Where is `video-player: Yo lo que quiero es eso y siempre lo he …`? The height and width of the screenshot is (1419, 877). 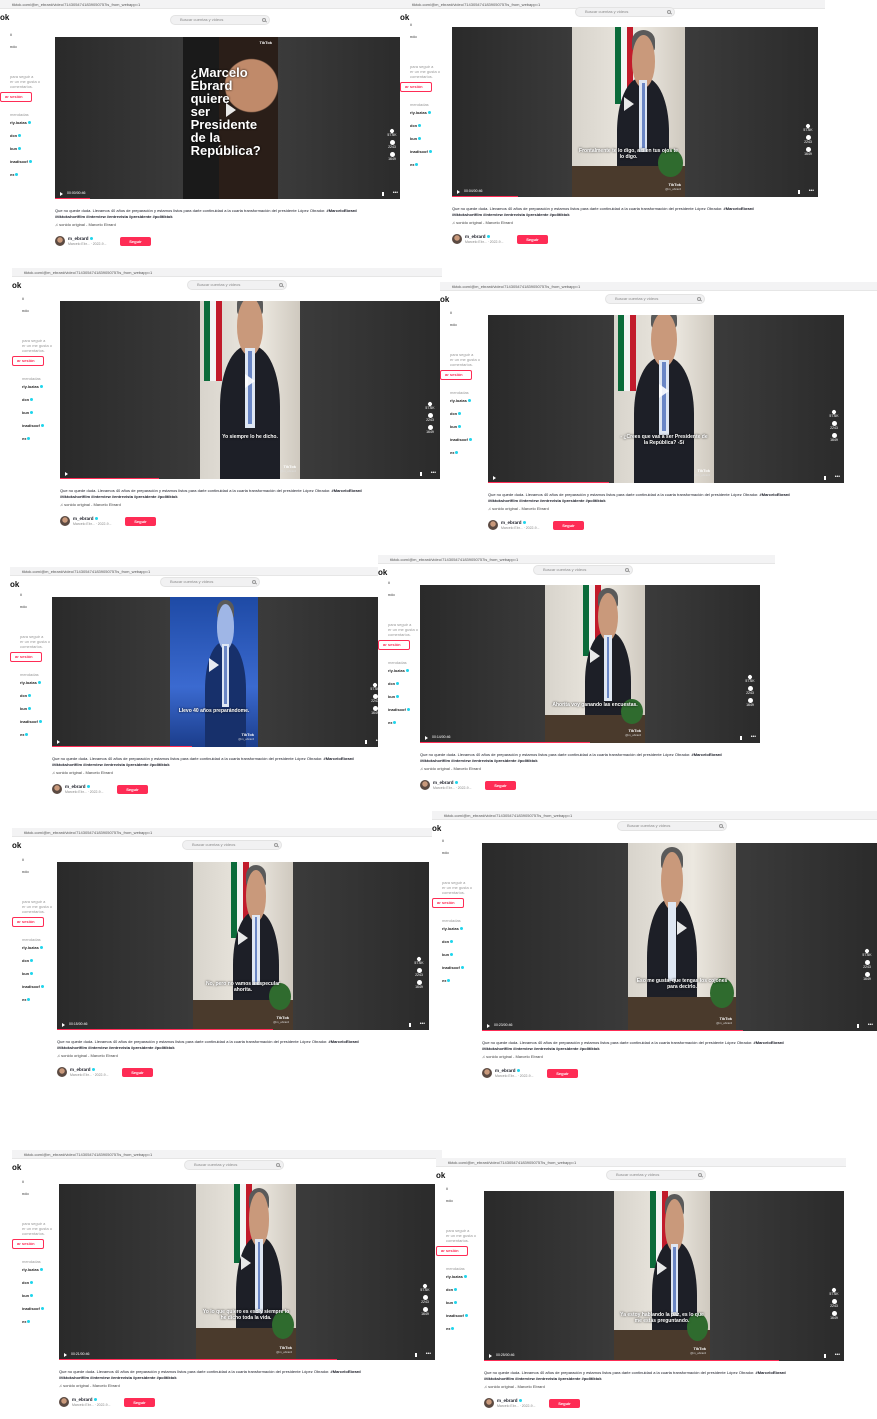
video-player: Yo lo que quiero es eso y siempre lo he … is located at coordinates (247, 1272).